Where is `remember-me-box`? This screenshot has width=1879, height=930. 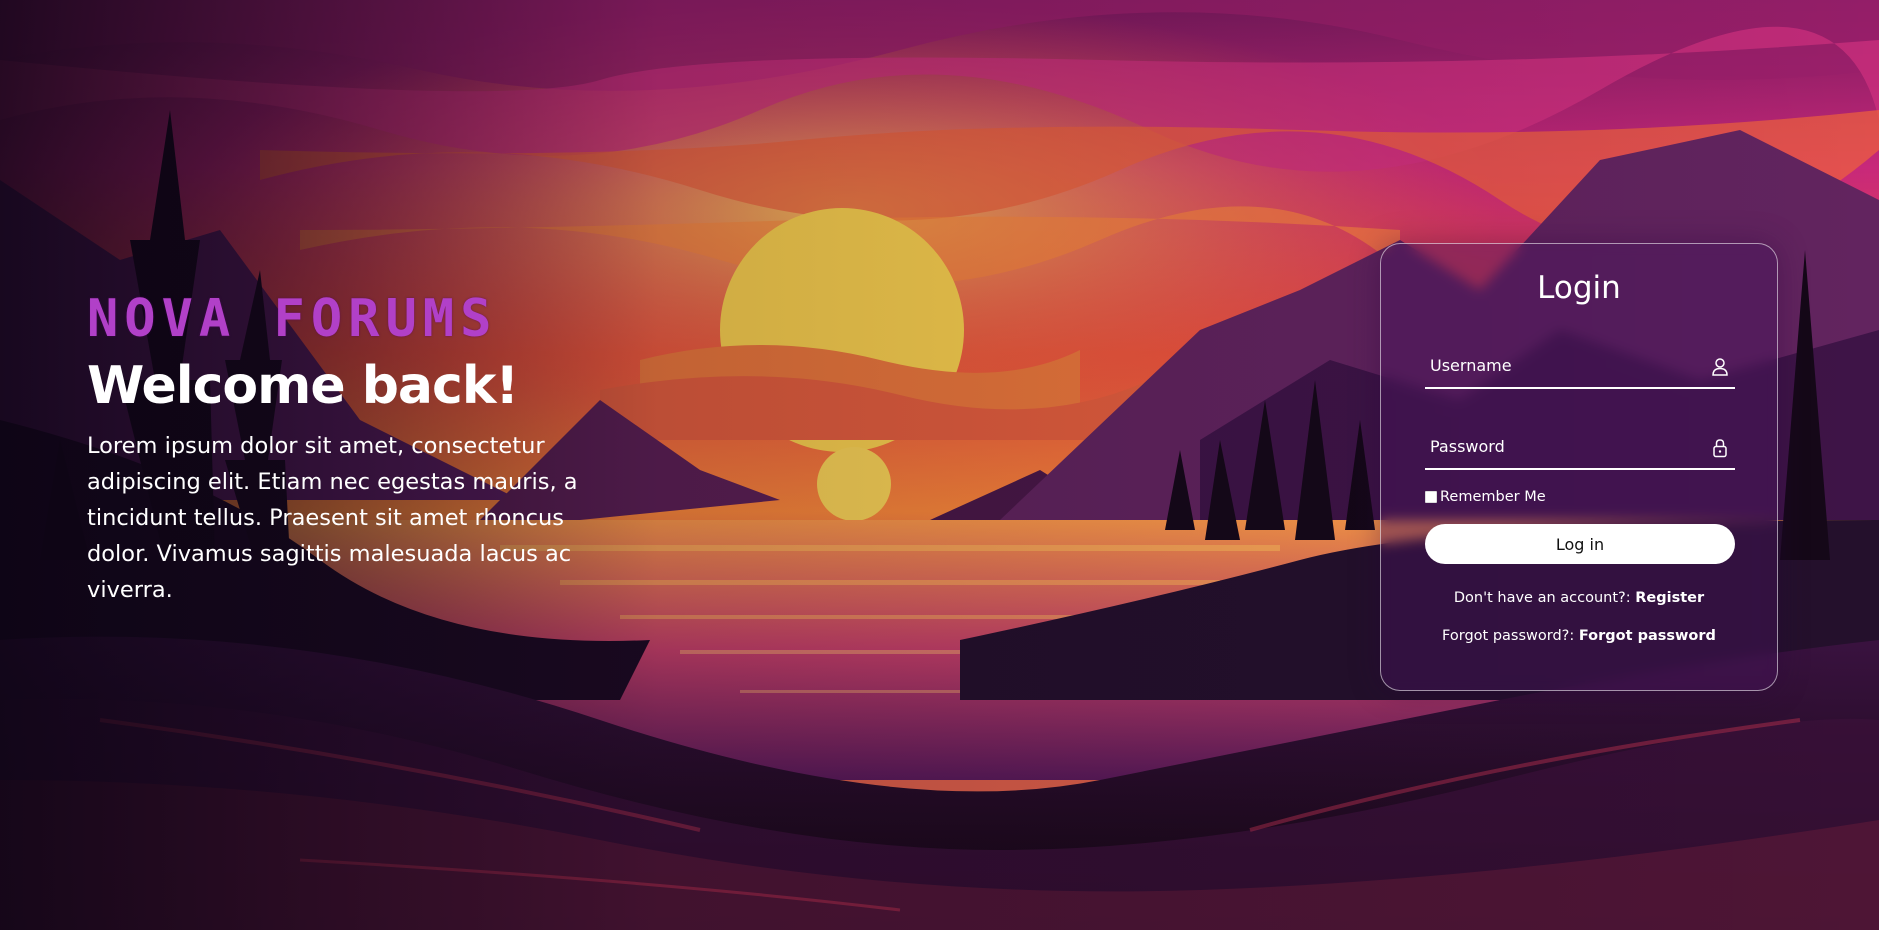 remember-me-box is located at coordinates (1431, 497).